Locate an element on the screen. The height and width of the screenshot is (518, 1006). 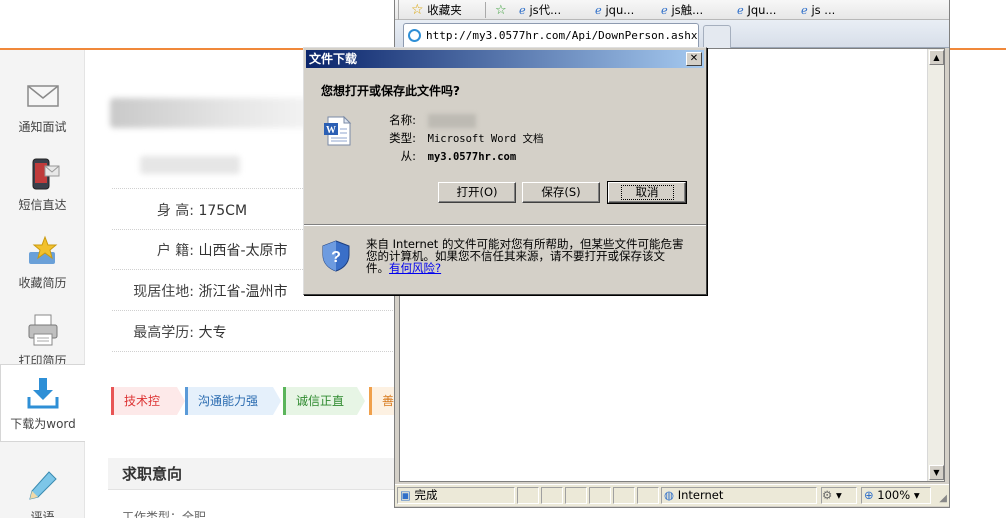
sidebar-item-comment: 评语 is located at coordinates (42, 488).